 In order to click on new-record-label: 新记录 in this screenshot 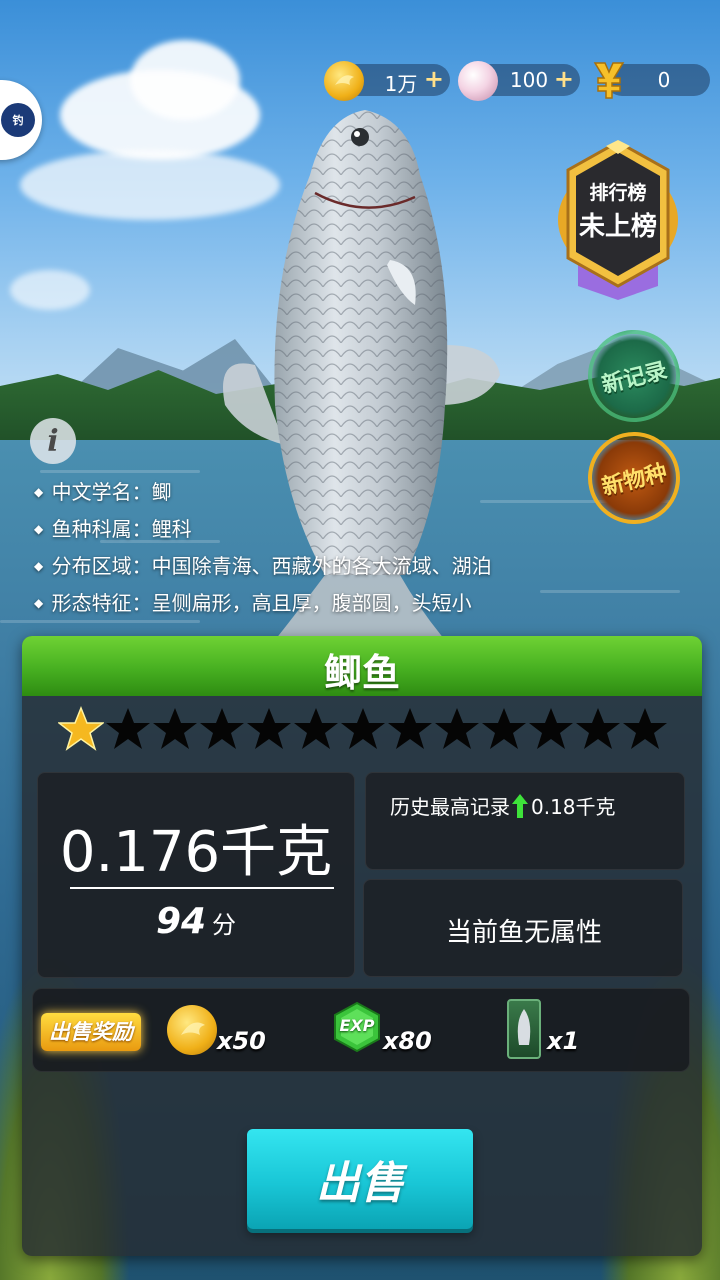, I will do `click(634, 378)`.